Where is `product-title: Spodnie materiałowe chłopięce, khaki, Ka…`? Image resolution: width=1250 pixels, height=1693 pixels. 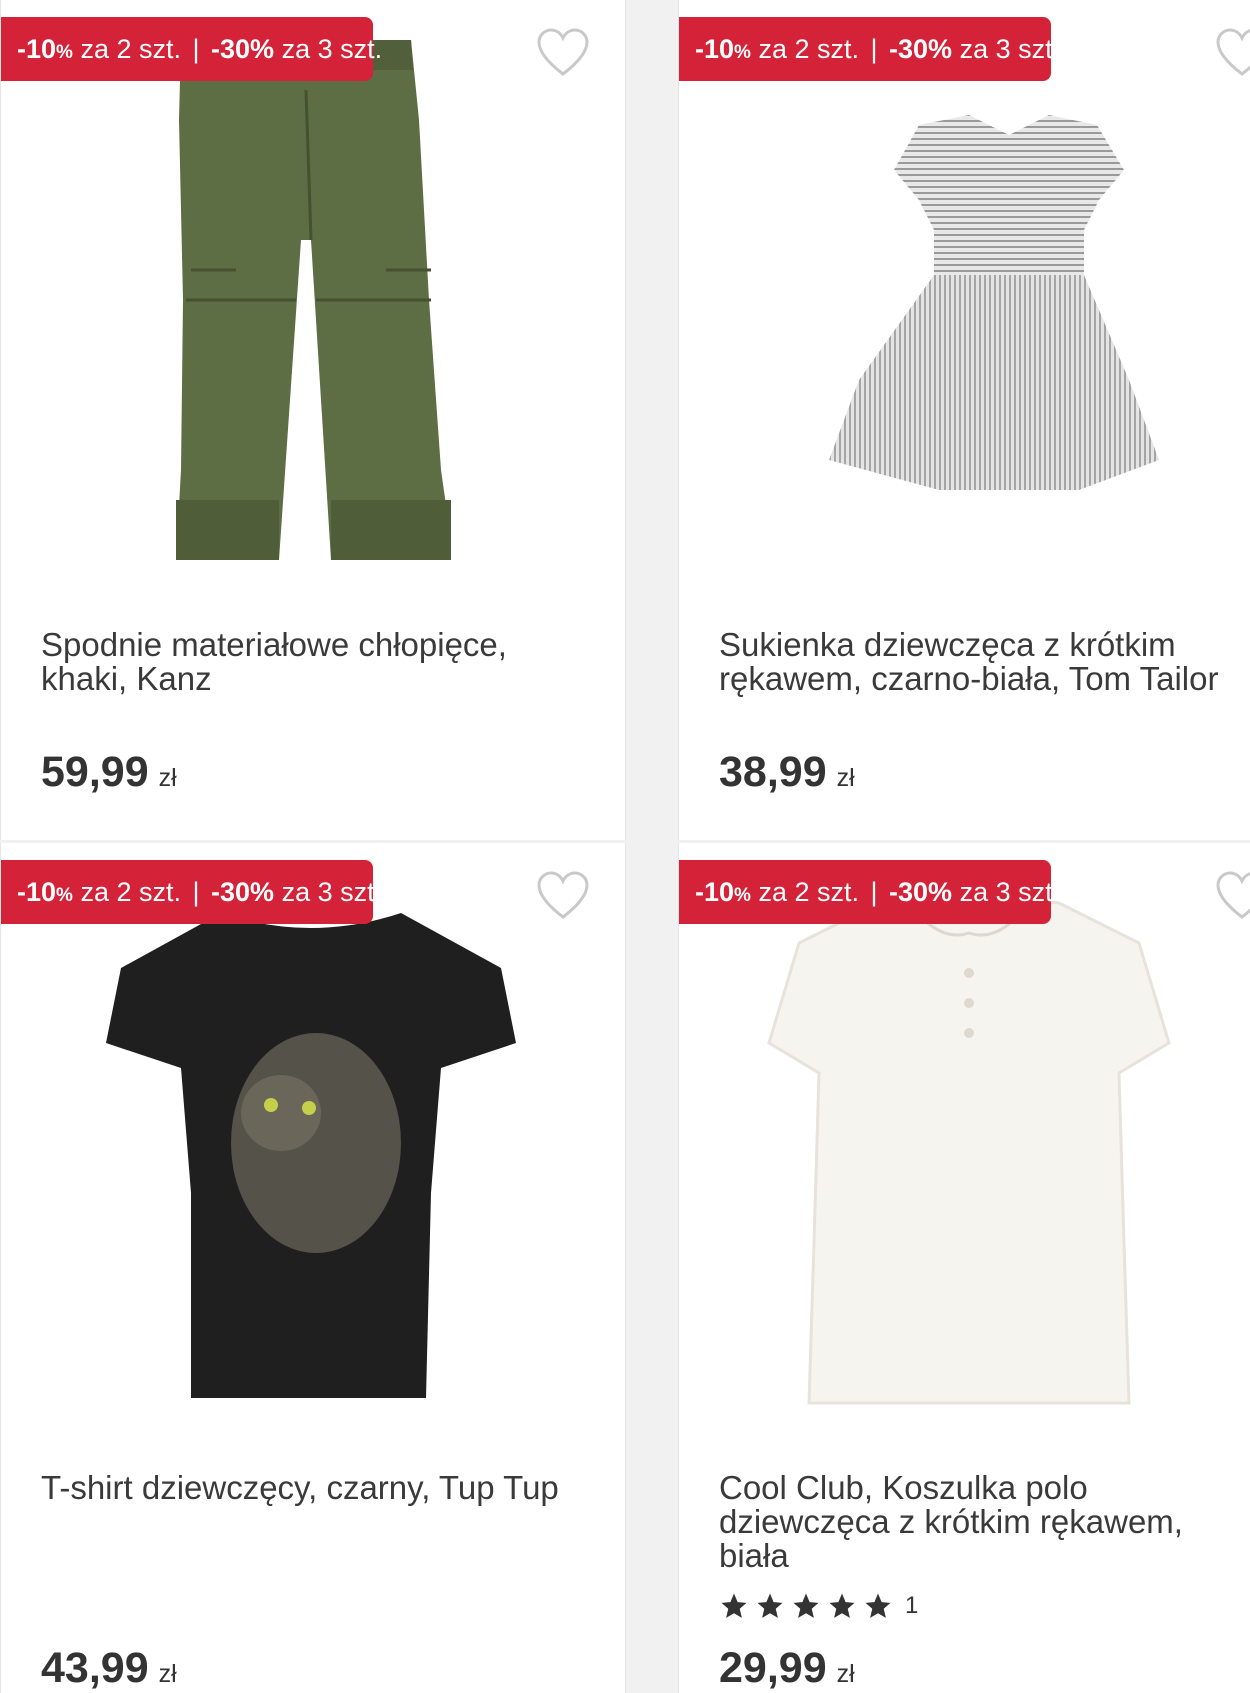 product-title: Spodnie materiałowe chłopięce, khaki, Ka… is located at coordinates (321, 662).